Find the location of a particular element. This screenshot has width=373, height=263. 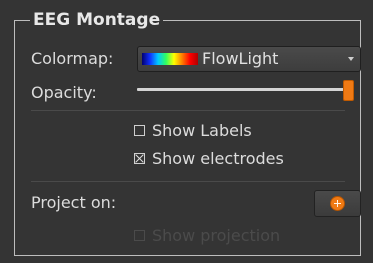

colormap-label: Colormap: is located at coordinates (72, 58).